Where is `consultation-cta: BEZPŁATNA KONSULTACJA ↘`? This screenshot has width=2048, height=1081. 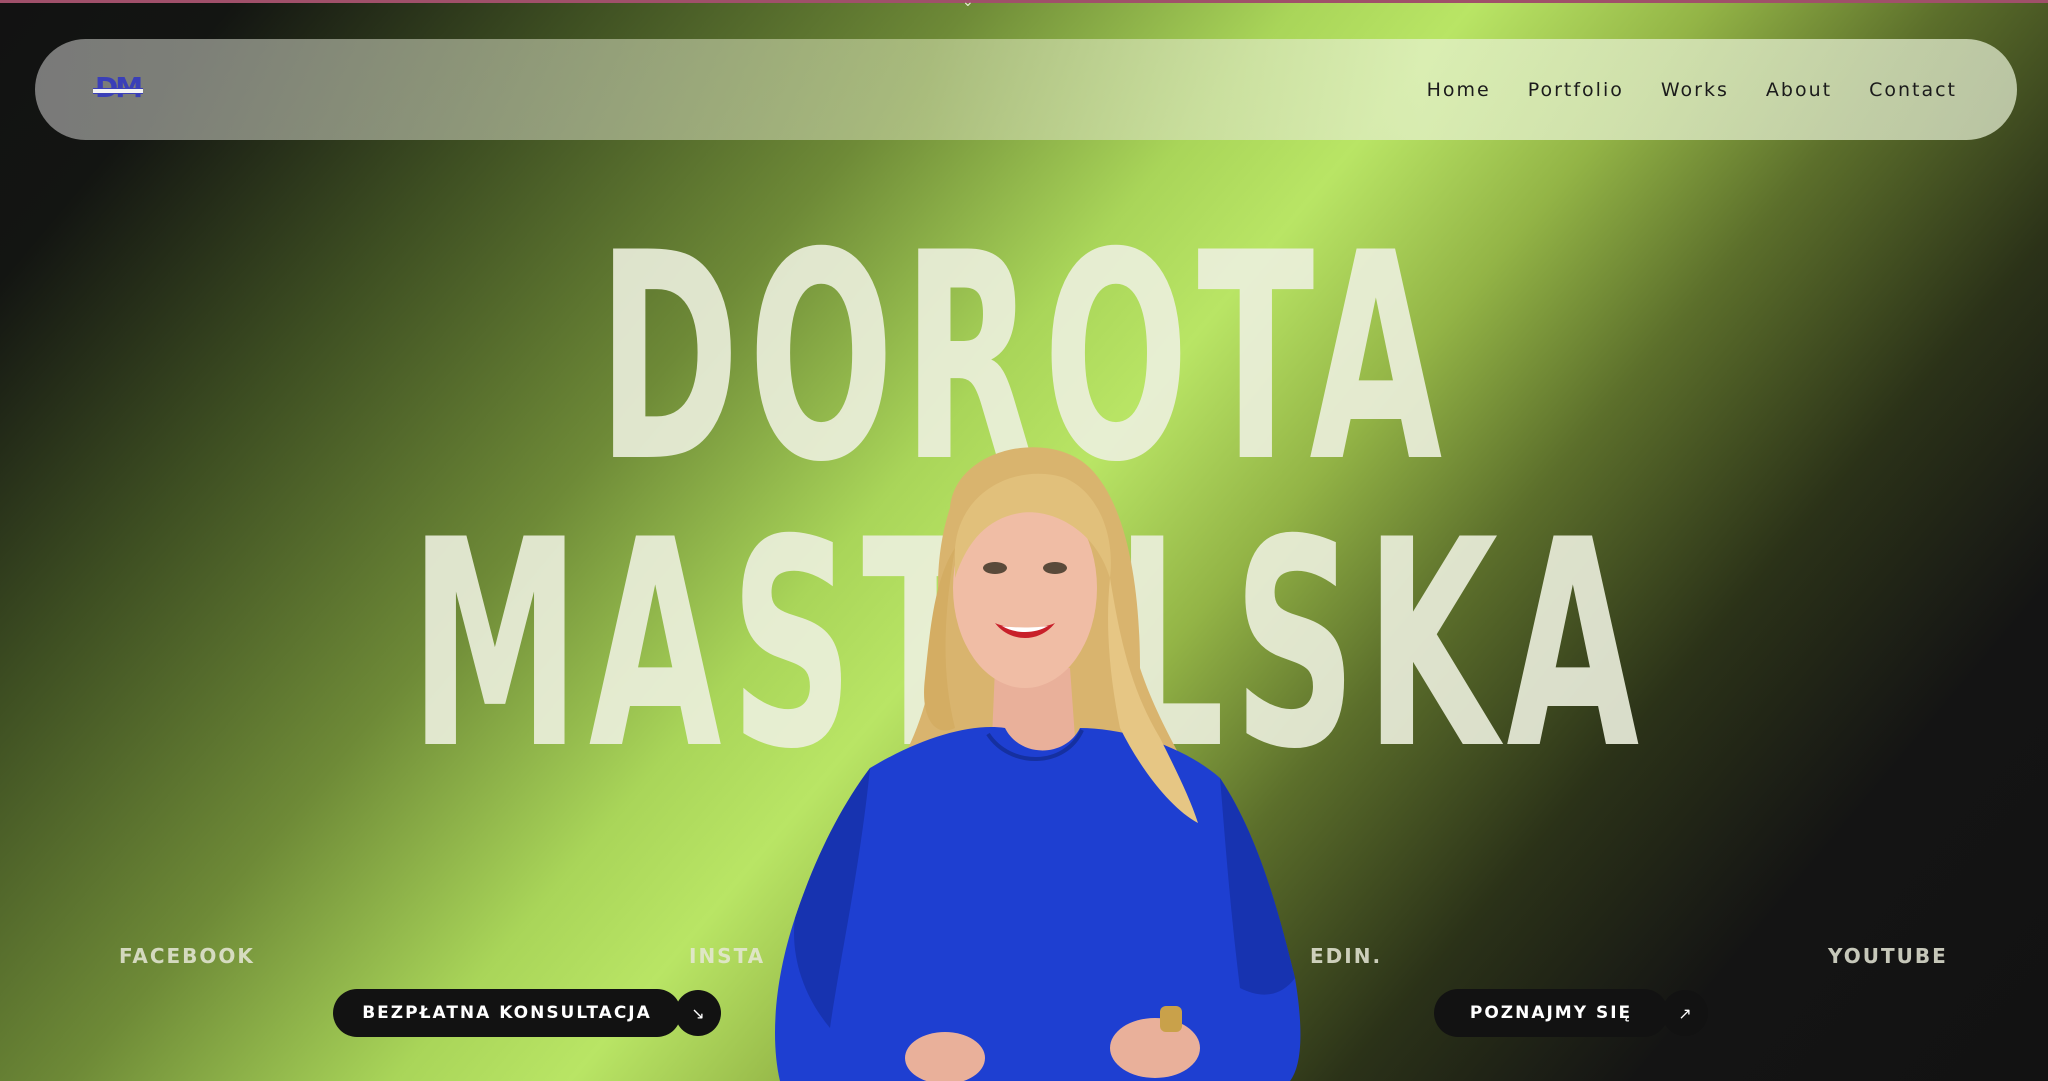
consultation-cta: BEZPŁATNA KONSULTACJA ↘ is located at coordinates (527, 1013).